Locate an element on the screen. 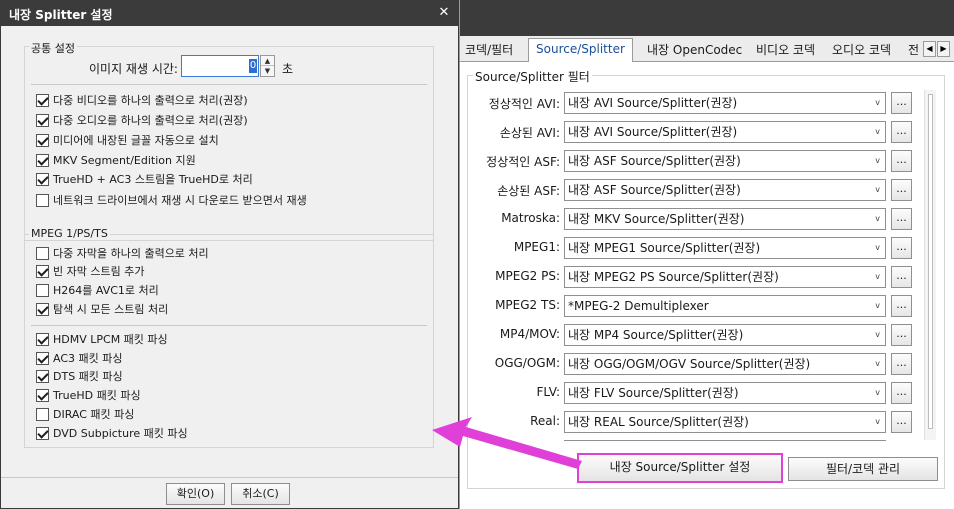  filter-select: 내장 MP4 Source/Splitter(권장) v is located at coordinates (725, 335).